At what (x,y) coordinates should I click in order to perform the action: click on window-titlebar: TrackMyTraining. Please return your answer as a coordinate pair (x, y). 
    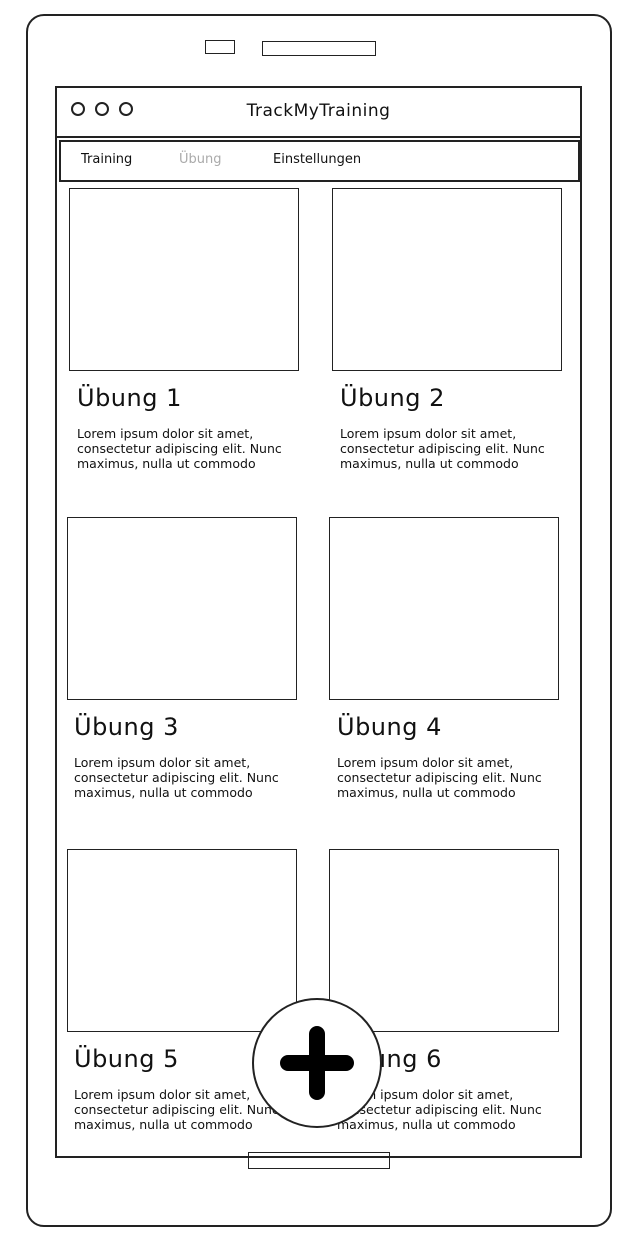
    Looking at the image, I should click on (318, 113).